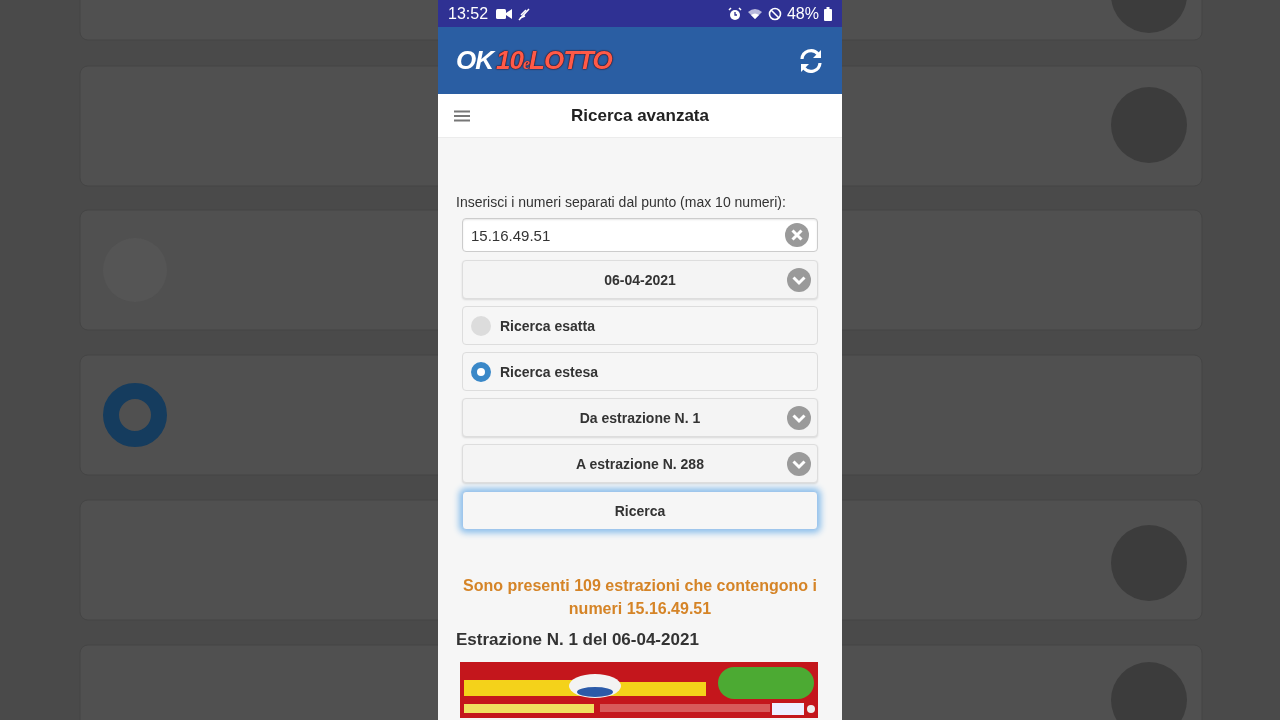 The image size is (1280, 720). Describe the element at coordinates (534, 60) in the screenshot. I see `app-logo: OK10eLOTTO` at that location.